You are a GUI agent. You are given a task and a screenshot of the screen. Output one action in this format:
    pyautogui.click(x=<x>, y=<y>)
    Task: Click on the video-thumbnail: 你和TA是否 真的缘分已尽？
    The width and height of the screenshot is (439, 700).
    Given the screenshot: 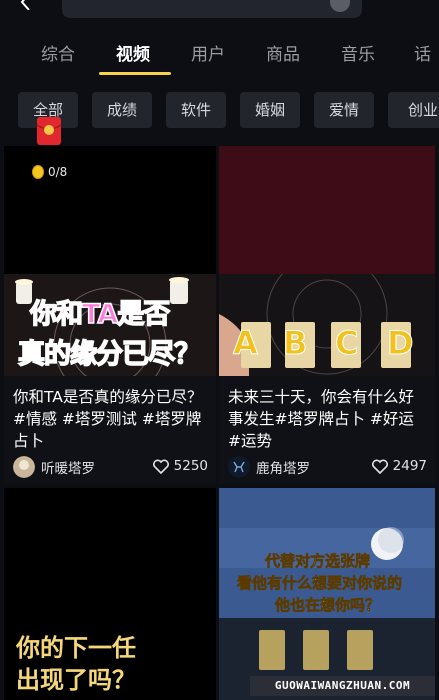 What is the action you would take?
    pyautogui.click(x=110, y=325)
    